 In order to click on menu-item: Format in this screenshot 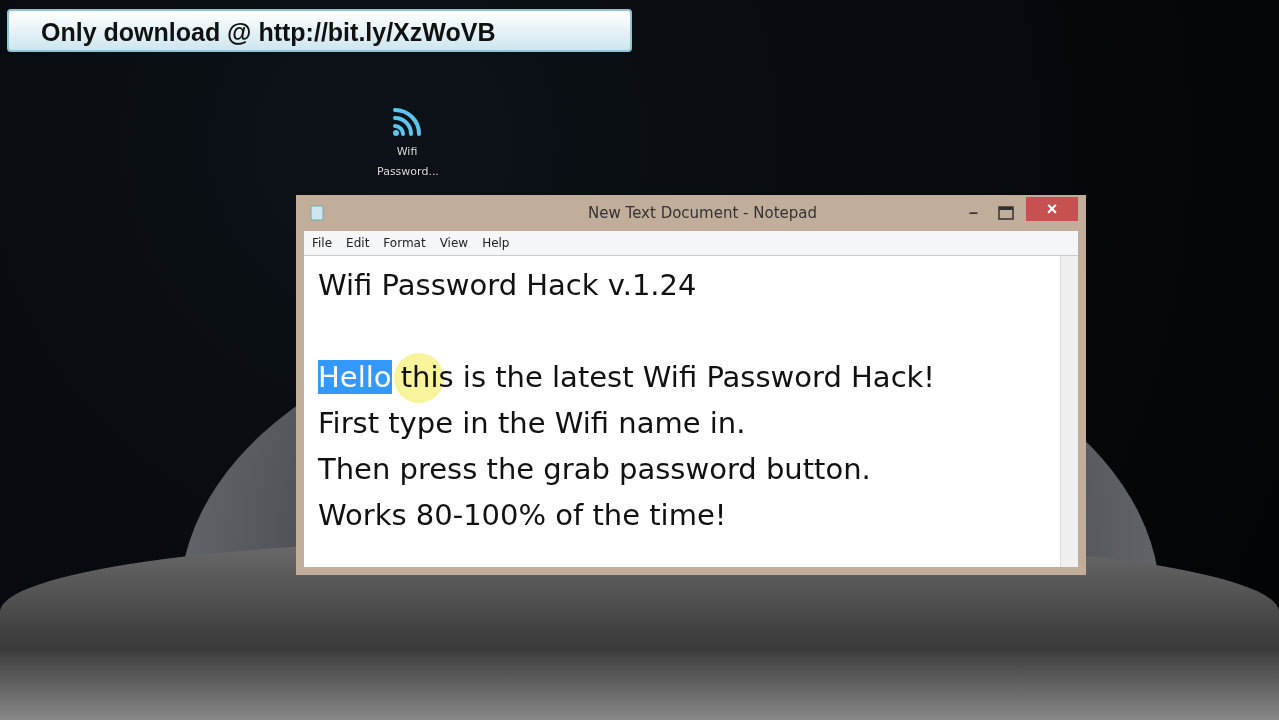, I will do `click(404, 243)`.